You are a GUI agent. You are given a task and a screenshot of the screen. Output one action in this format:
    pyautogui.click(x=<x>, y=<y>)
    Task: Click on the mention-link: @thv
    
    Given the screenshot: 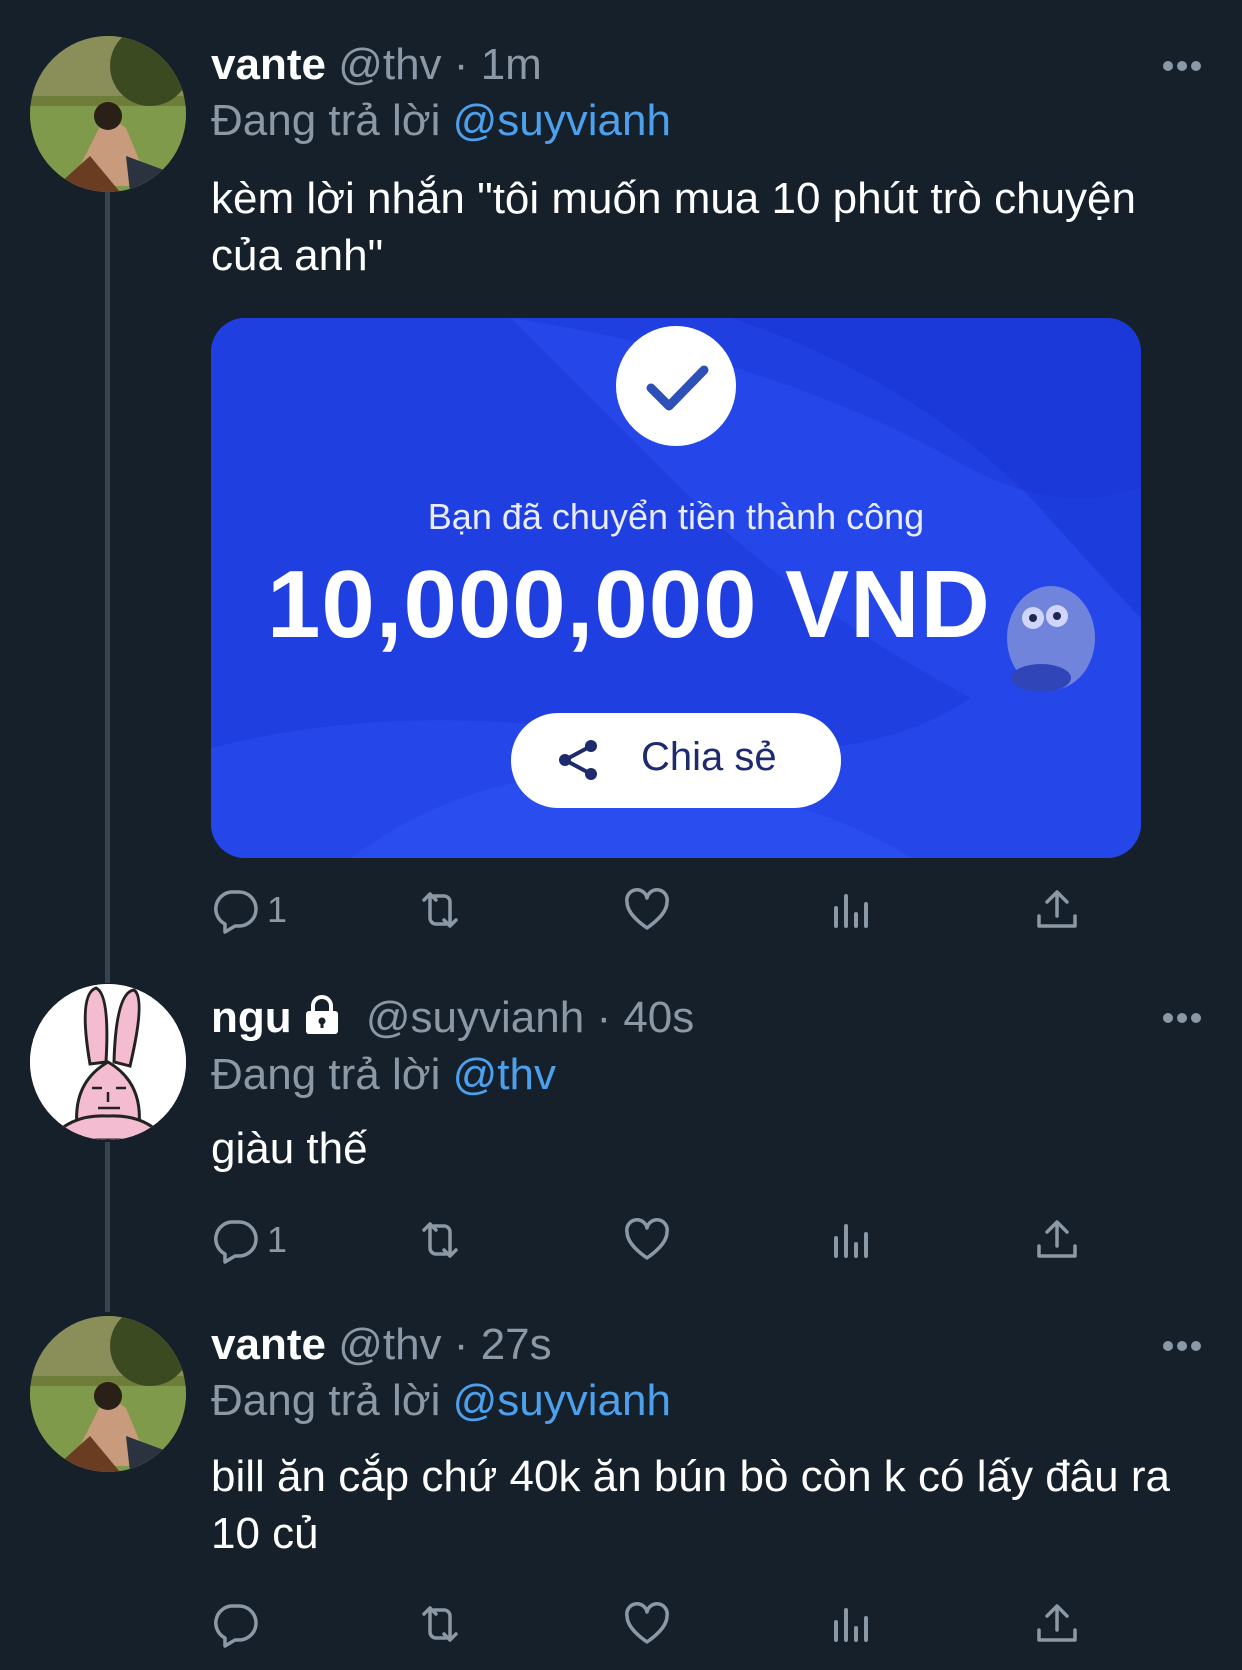 What is the action you would take?
    pyautogui.click(x=504, y=1074)
    